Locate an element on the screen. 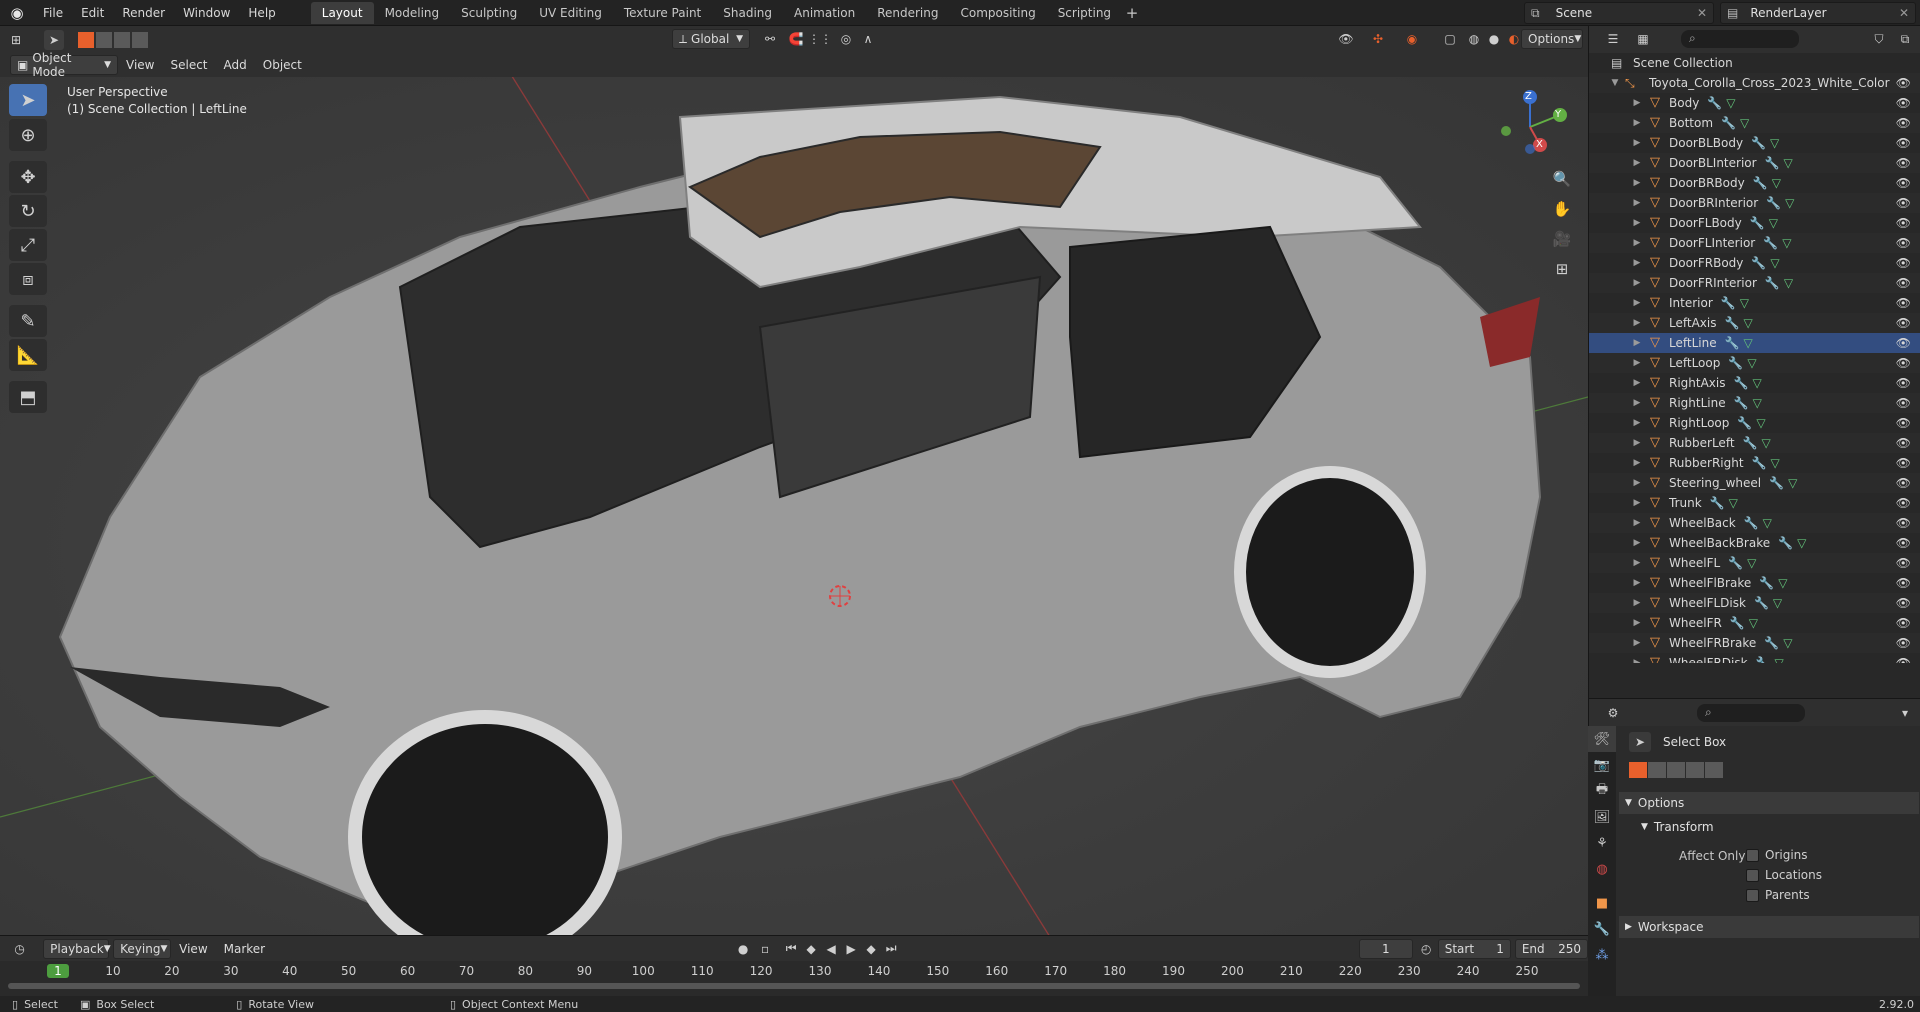 The image size is (1920, 1012). tab-compositing: Compositing is located at coordinates (997, 13).